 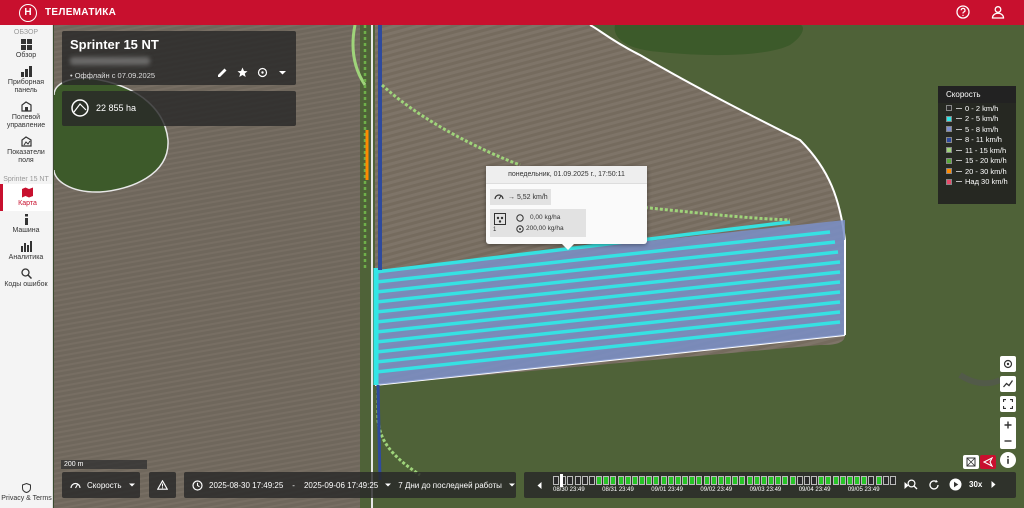 I want to click on sidebar-item-machine: Машина, so click(x=26, y=224).